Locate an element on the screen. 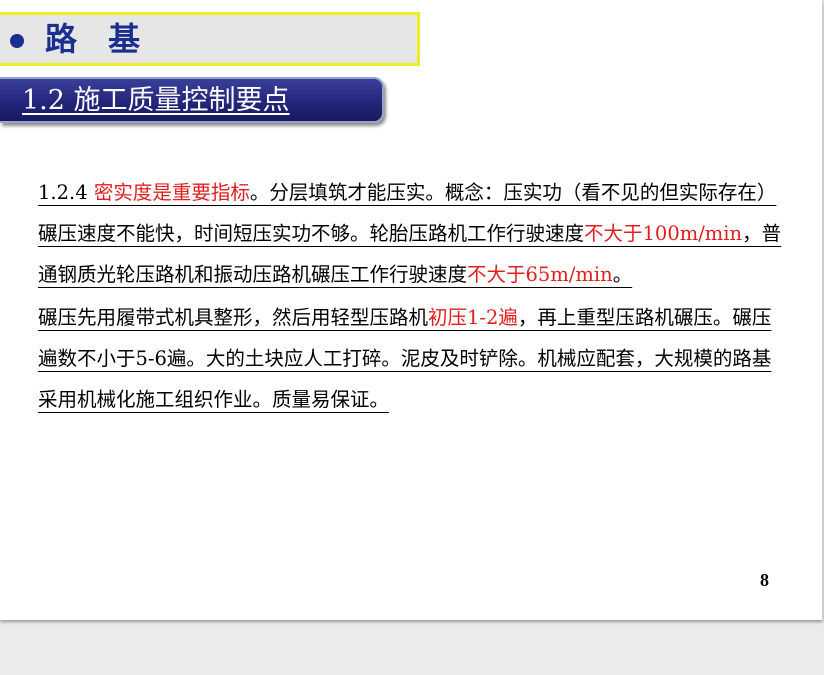 The image size is (824, 675). highlight-speed-65: 不大于65m/min is located at coordinates (540, 274).